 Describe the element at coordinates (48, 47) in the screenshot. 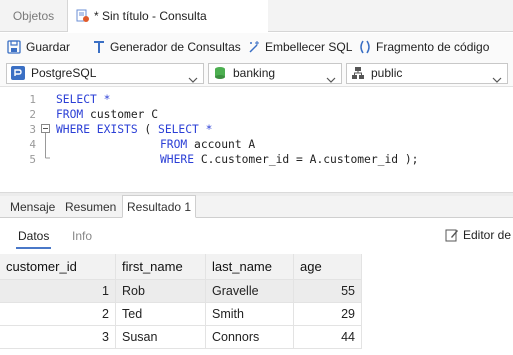

I see `save-label: Guardar` at that location.